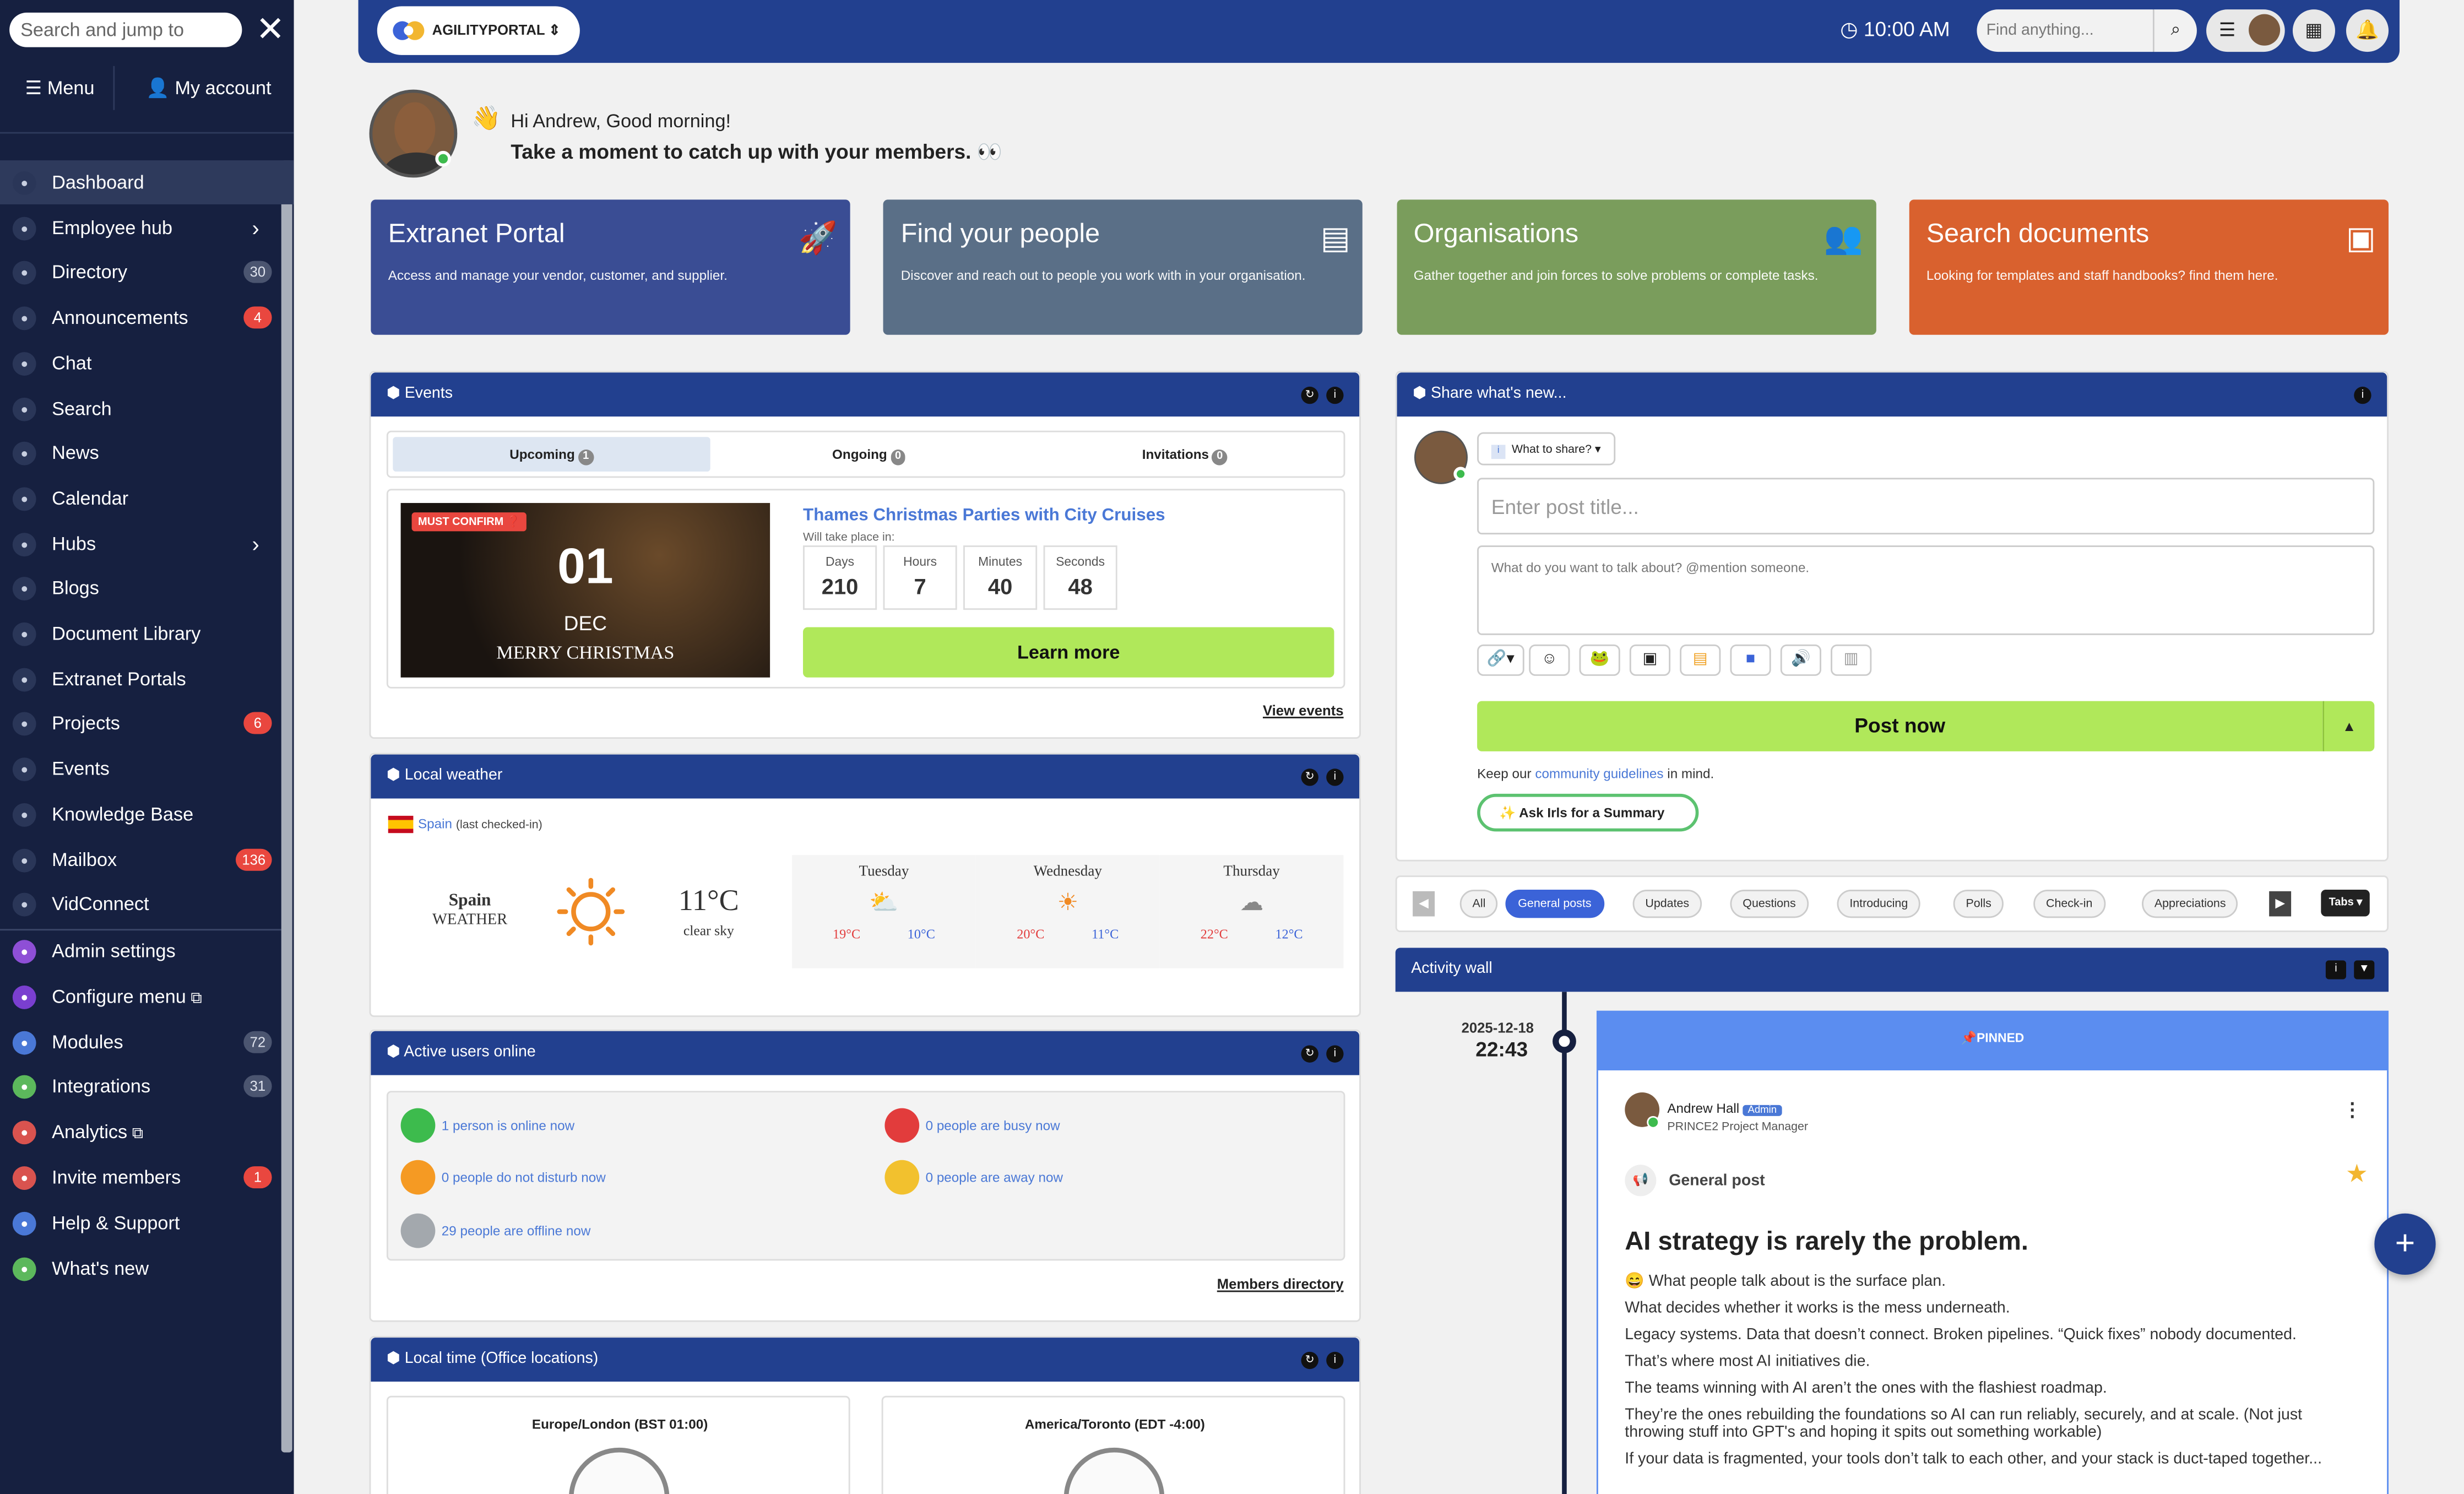 The image size is (2464, 1494). Describe the element at coordinates (60, 88) in the screenshot. I see `menu-button: ☰ Menu` at that location.